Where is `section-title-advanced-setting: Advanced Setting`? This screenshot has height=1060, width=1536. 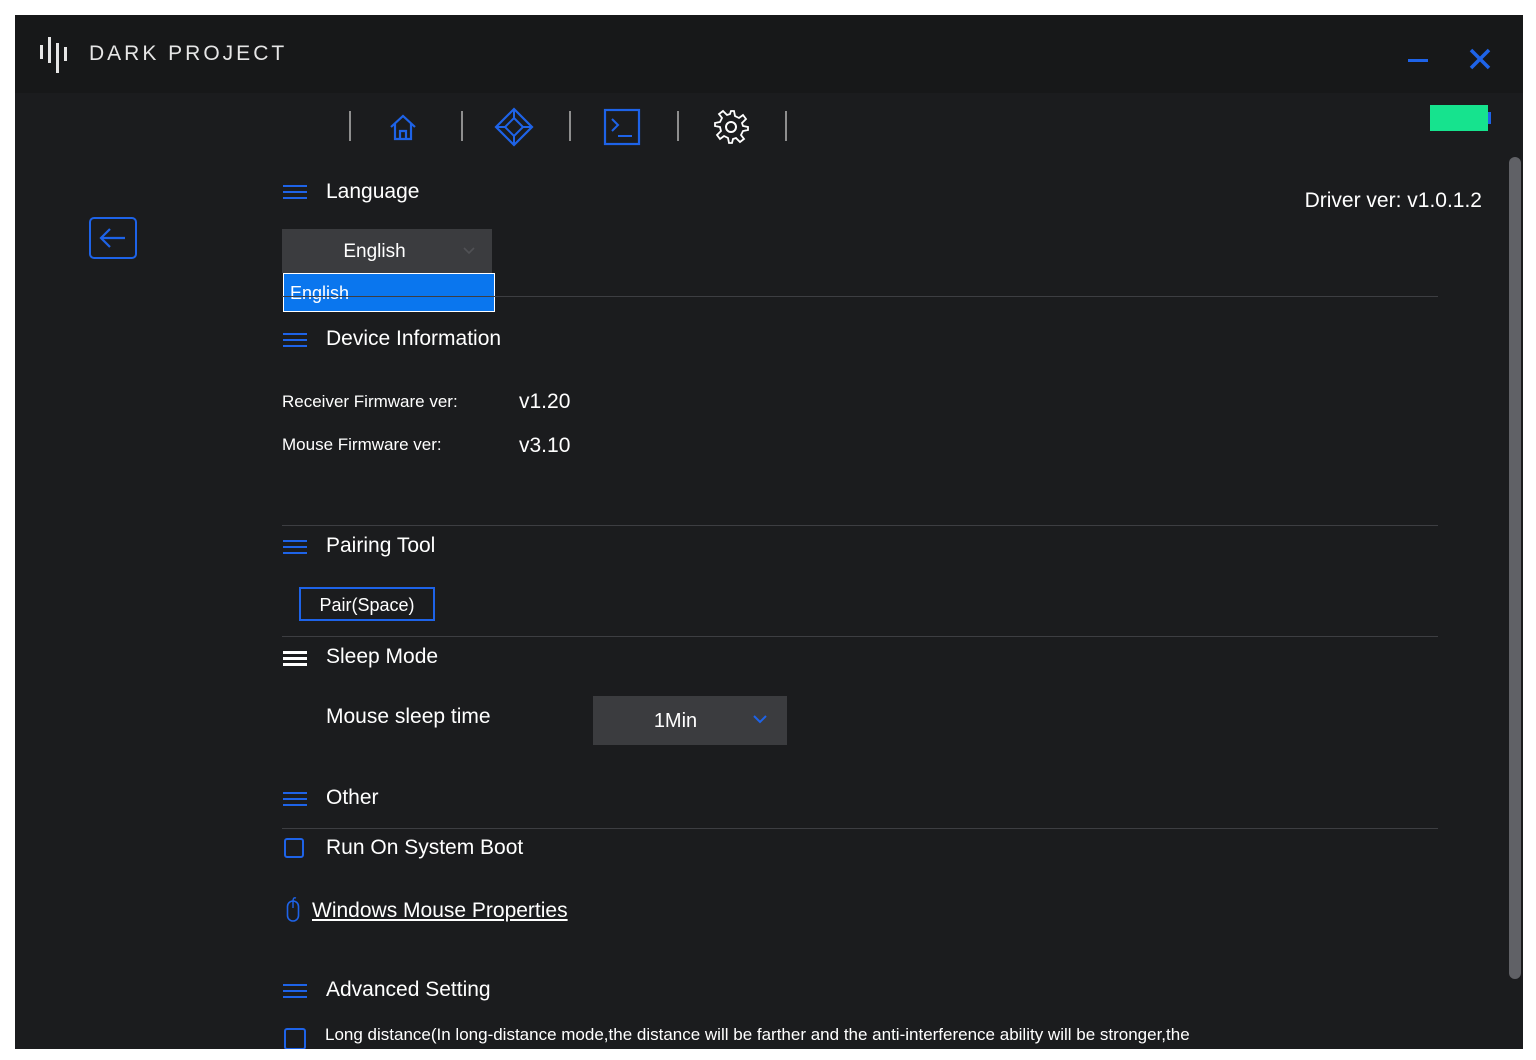
section-title-advanced-setting: Advanced Setting is located at coordinates (408, 989).